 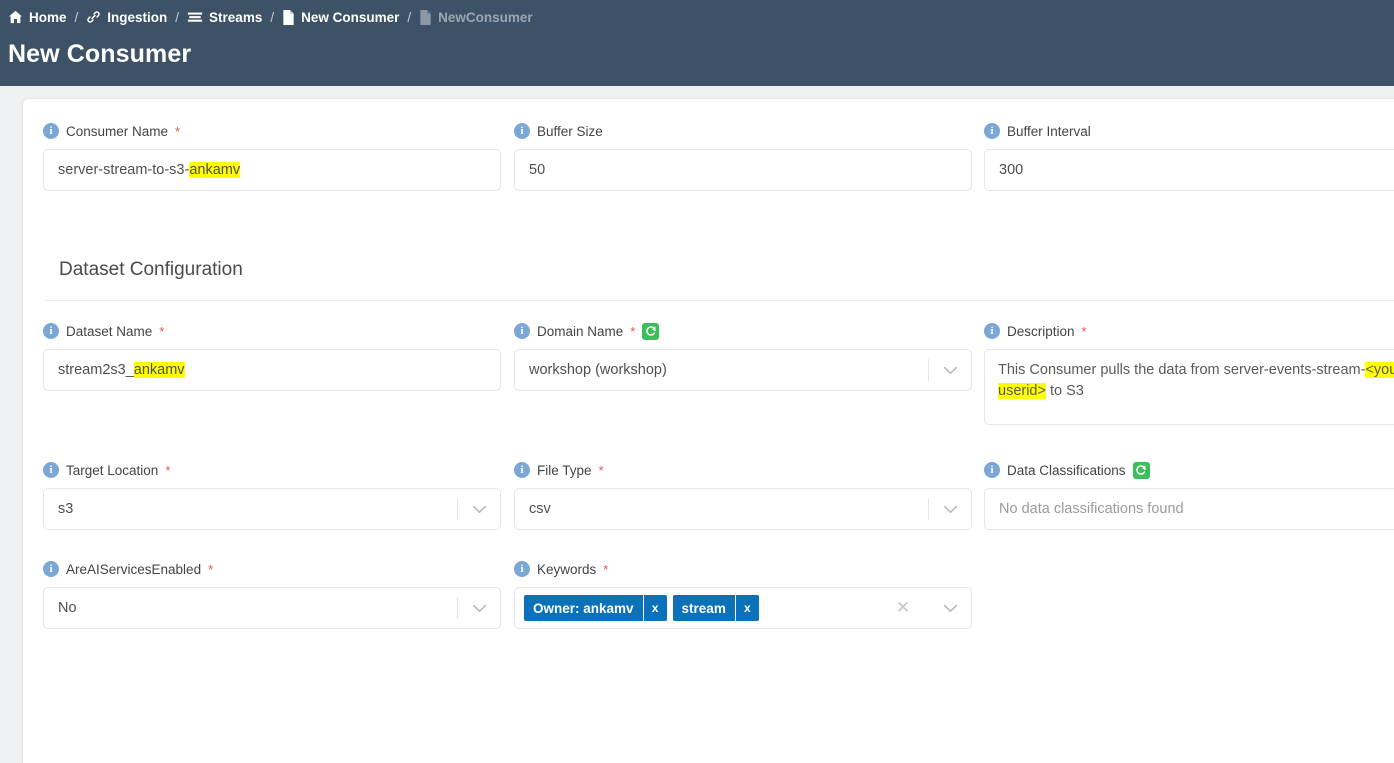 I want to click on field-file-type: i File Type * csv, so click(x=743, y=495).